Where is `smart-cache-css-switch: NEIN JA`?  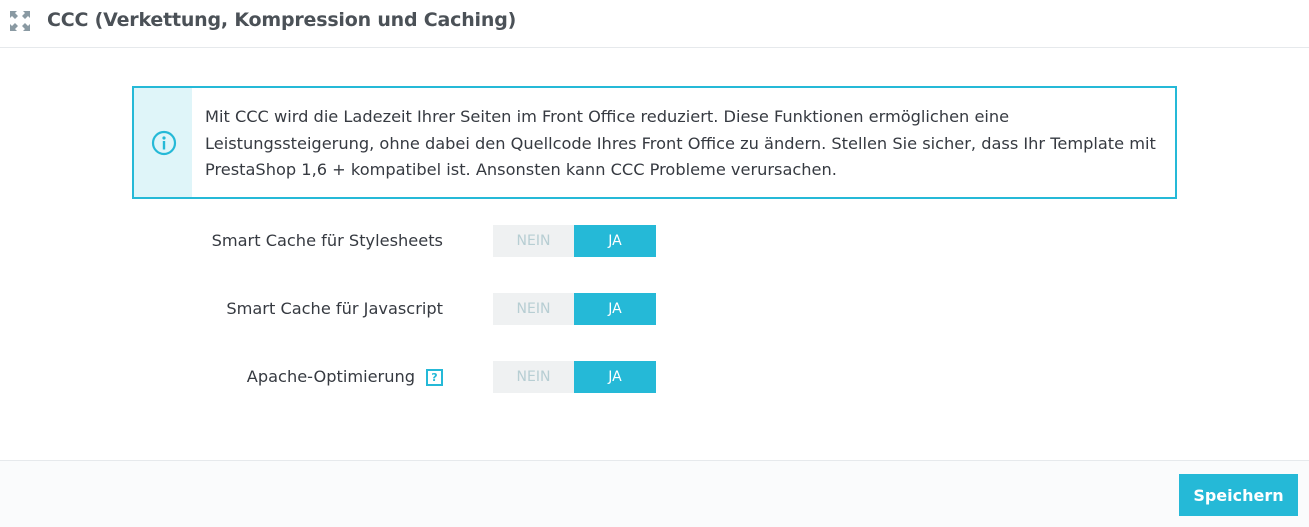
smart-cache-css-switch: NEIN JA is located at coordinates (574, 241).